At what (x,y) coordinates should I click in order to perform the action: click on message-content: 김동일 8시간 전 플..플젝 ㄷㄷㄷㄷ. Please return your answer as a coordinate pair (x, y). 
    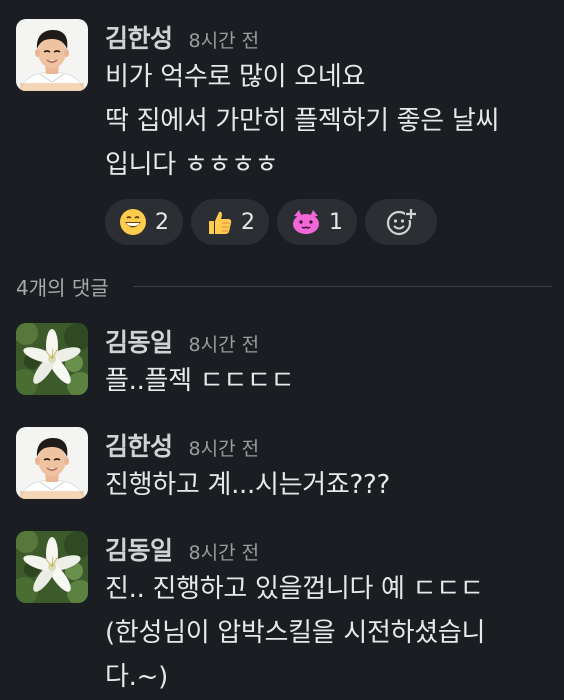
    Looking at the image, I should click on (330, 363).